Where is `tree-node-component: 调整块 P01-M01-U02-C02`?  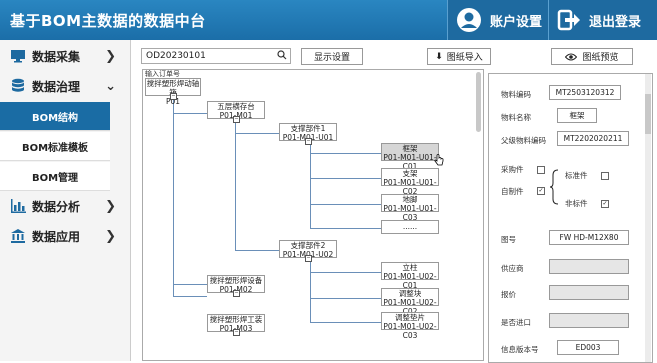
tree-node-component: 调整块 P01-M01-U02-C02 is located at coordinates (410, 302).